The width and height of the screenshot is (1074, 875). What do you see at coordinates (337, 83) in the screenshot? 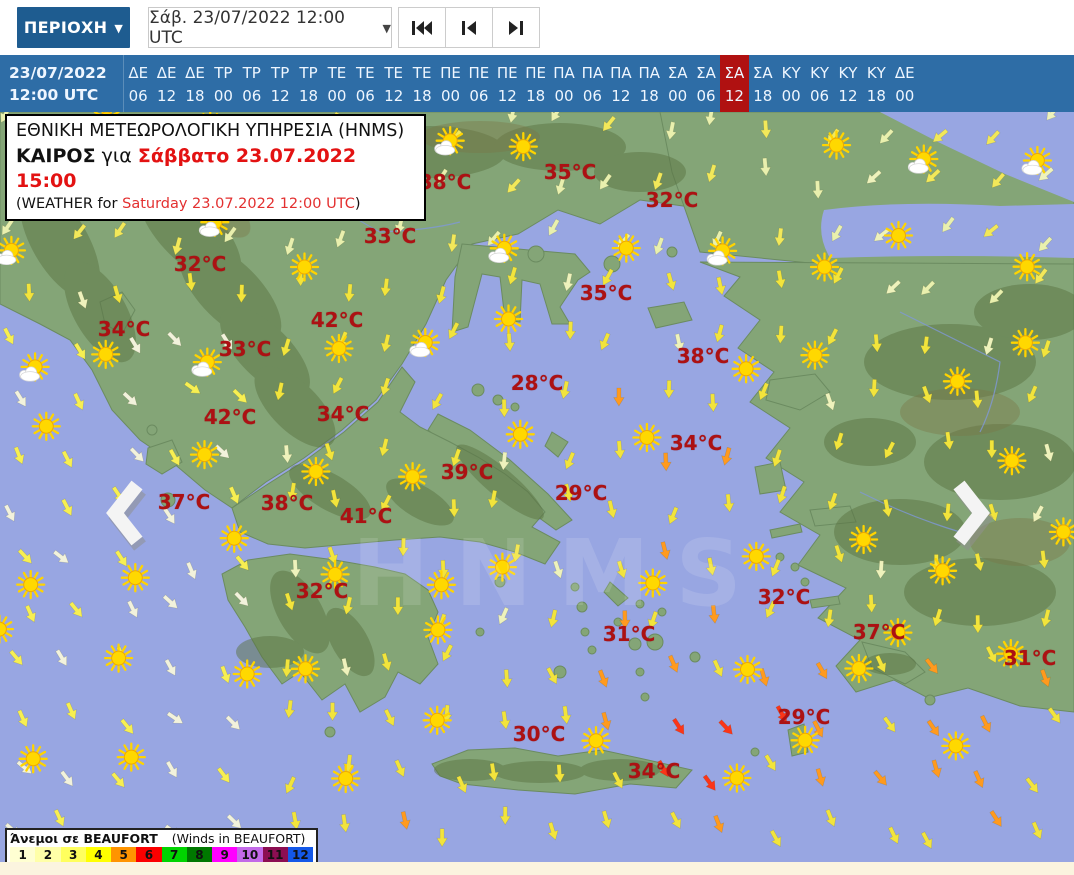
I see `timeline-step-ΤΕ-00: ΤΕ 00` at bounding box center [337, 83].